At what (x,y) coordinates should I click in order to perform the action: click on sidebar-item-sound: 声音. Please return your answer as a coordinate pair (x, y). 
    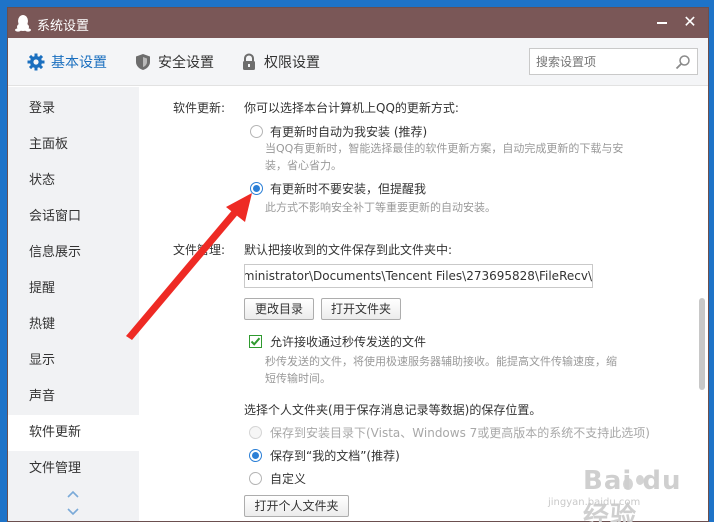
    Looking at the image, I should click on (73, 397).